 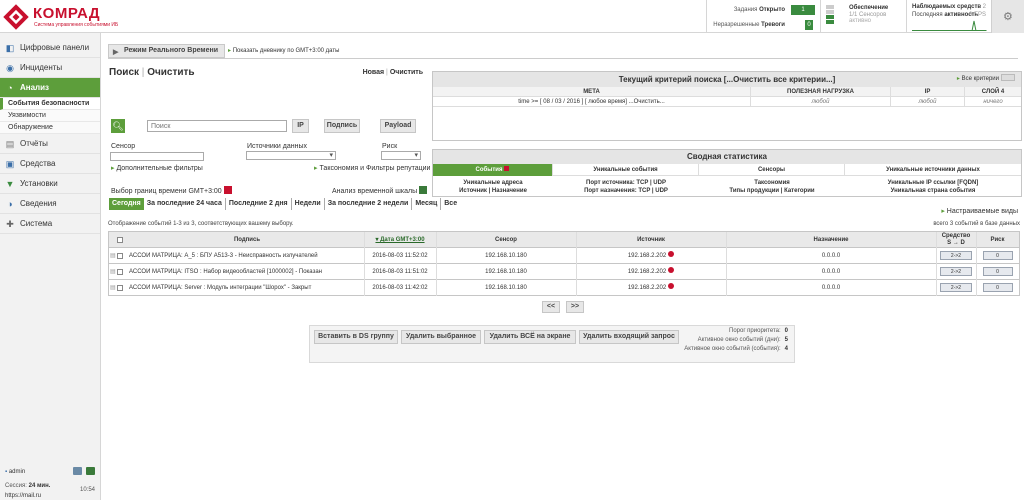 What do you see at coordinates (575, 307) in the screenshot?
I see `next-page-button: >>` at bounding box center [575, 307].